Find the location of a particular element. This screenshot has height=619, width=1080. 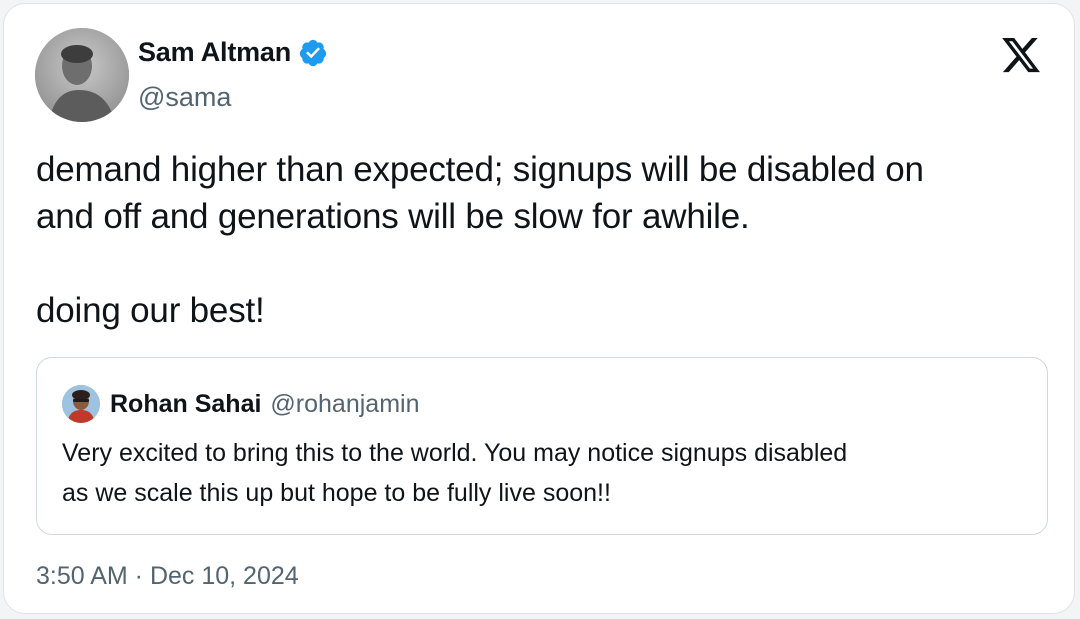

quoted-author-handle: @rohanjamin is located at coordinates (345, 403).